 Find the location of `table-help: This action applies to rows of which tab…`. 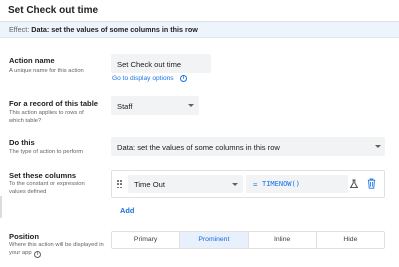

table-help: This action applies to rows of which tab… is located at coordinates (46, 117).